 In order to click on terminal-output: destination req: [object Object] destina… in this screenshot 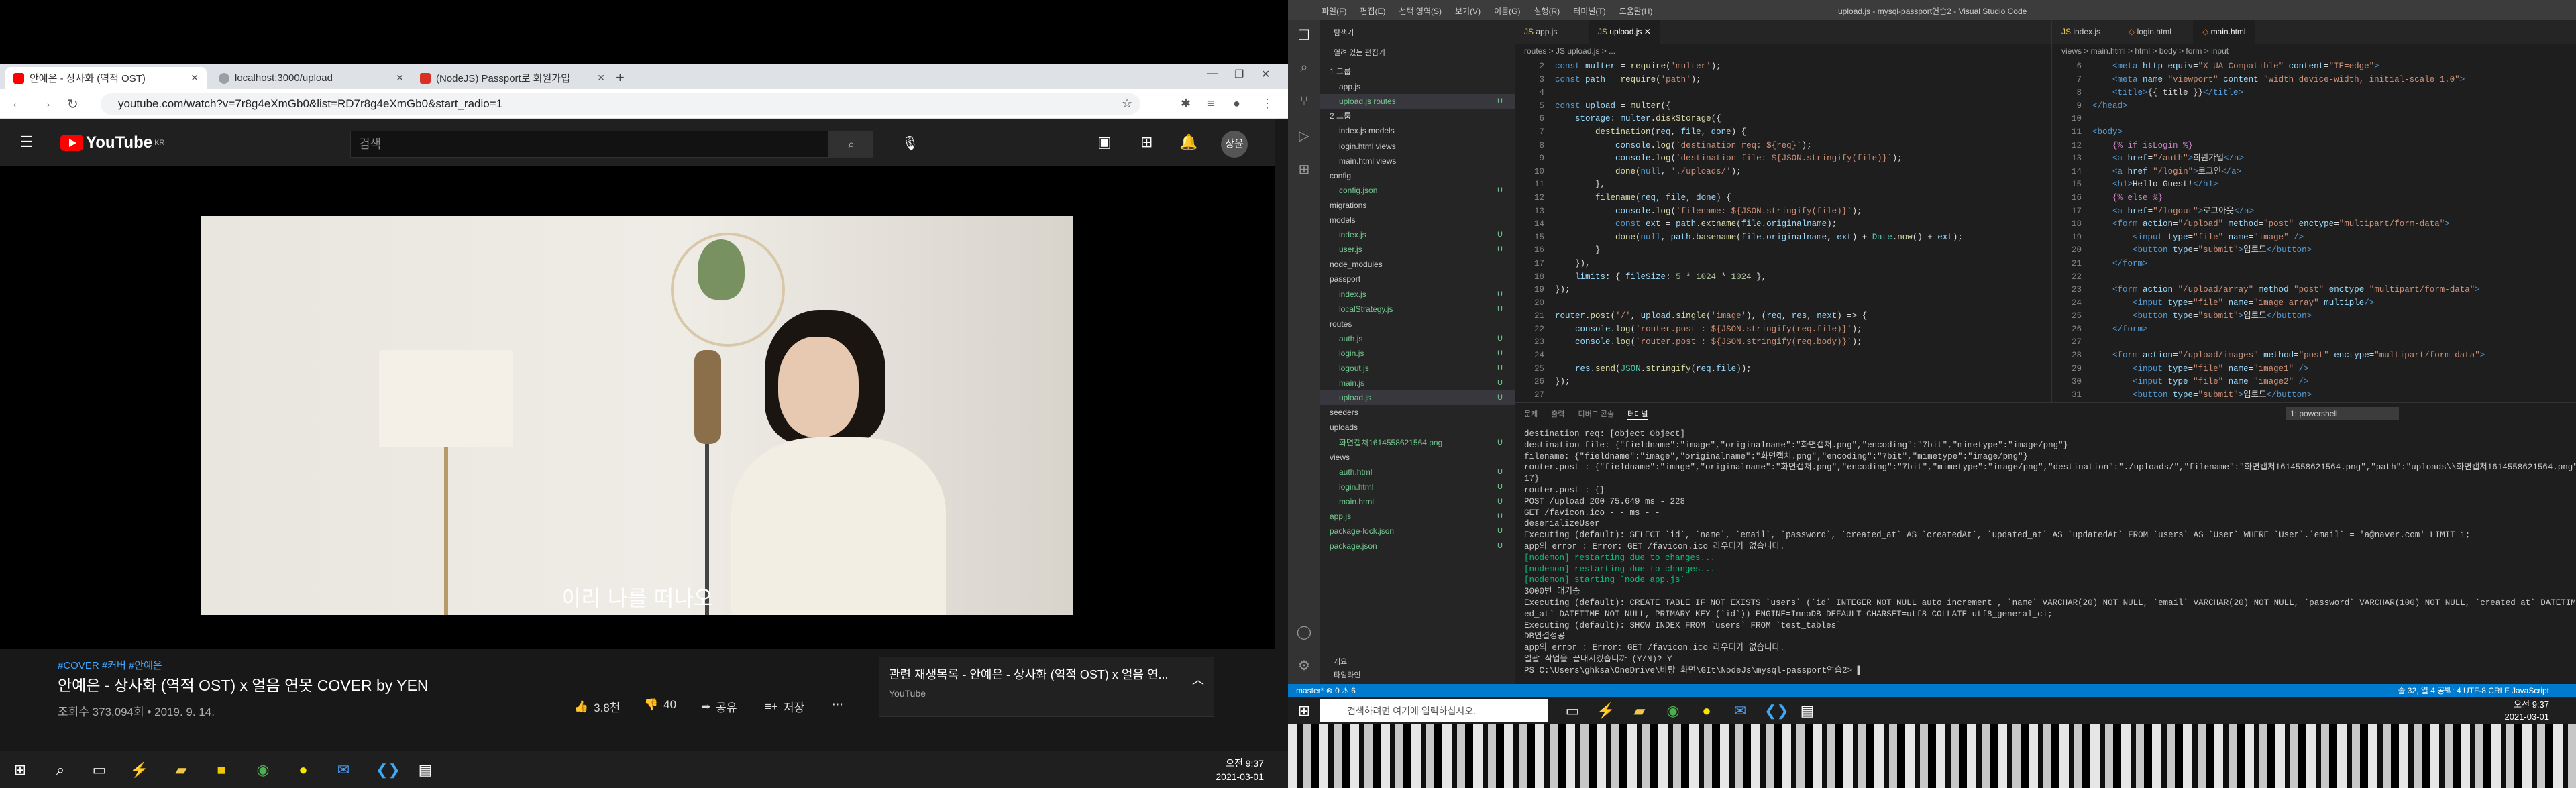, I will do `click(2050, 553)`.